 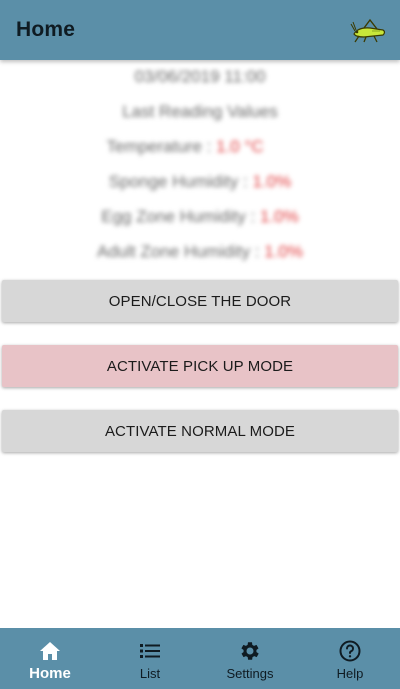 What do you see at coordinates (50, 673) in the screenshot?
I see `nav-label-home: Home` at bounding box center [50, 673].